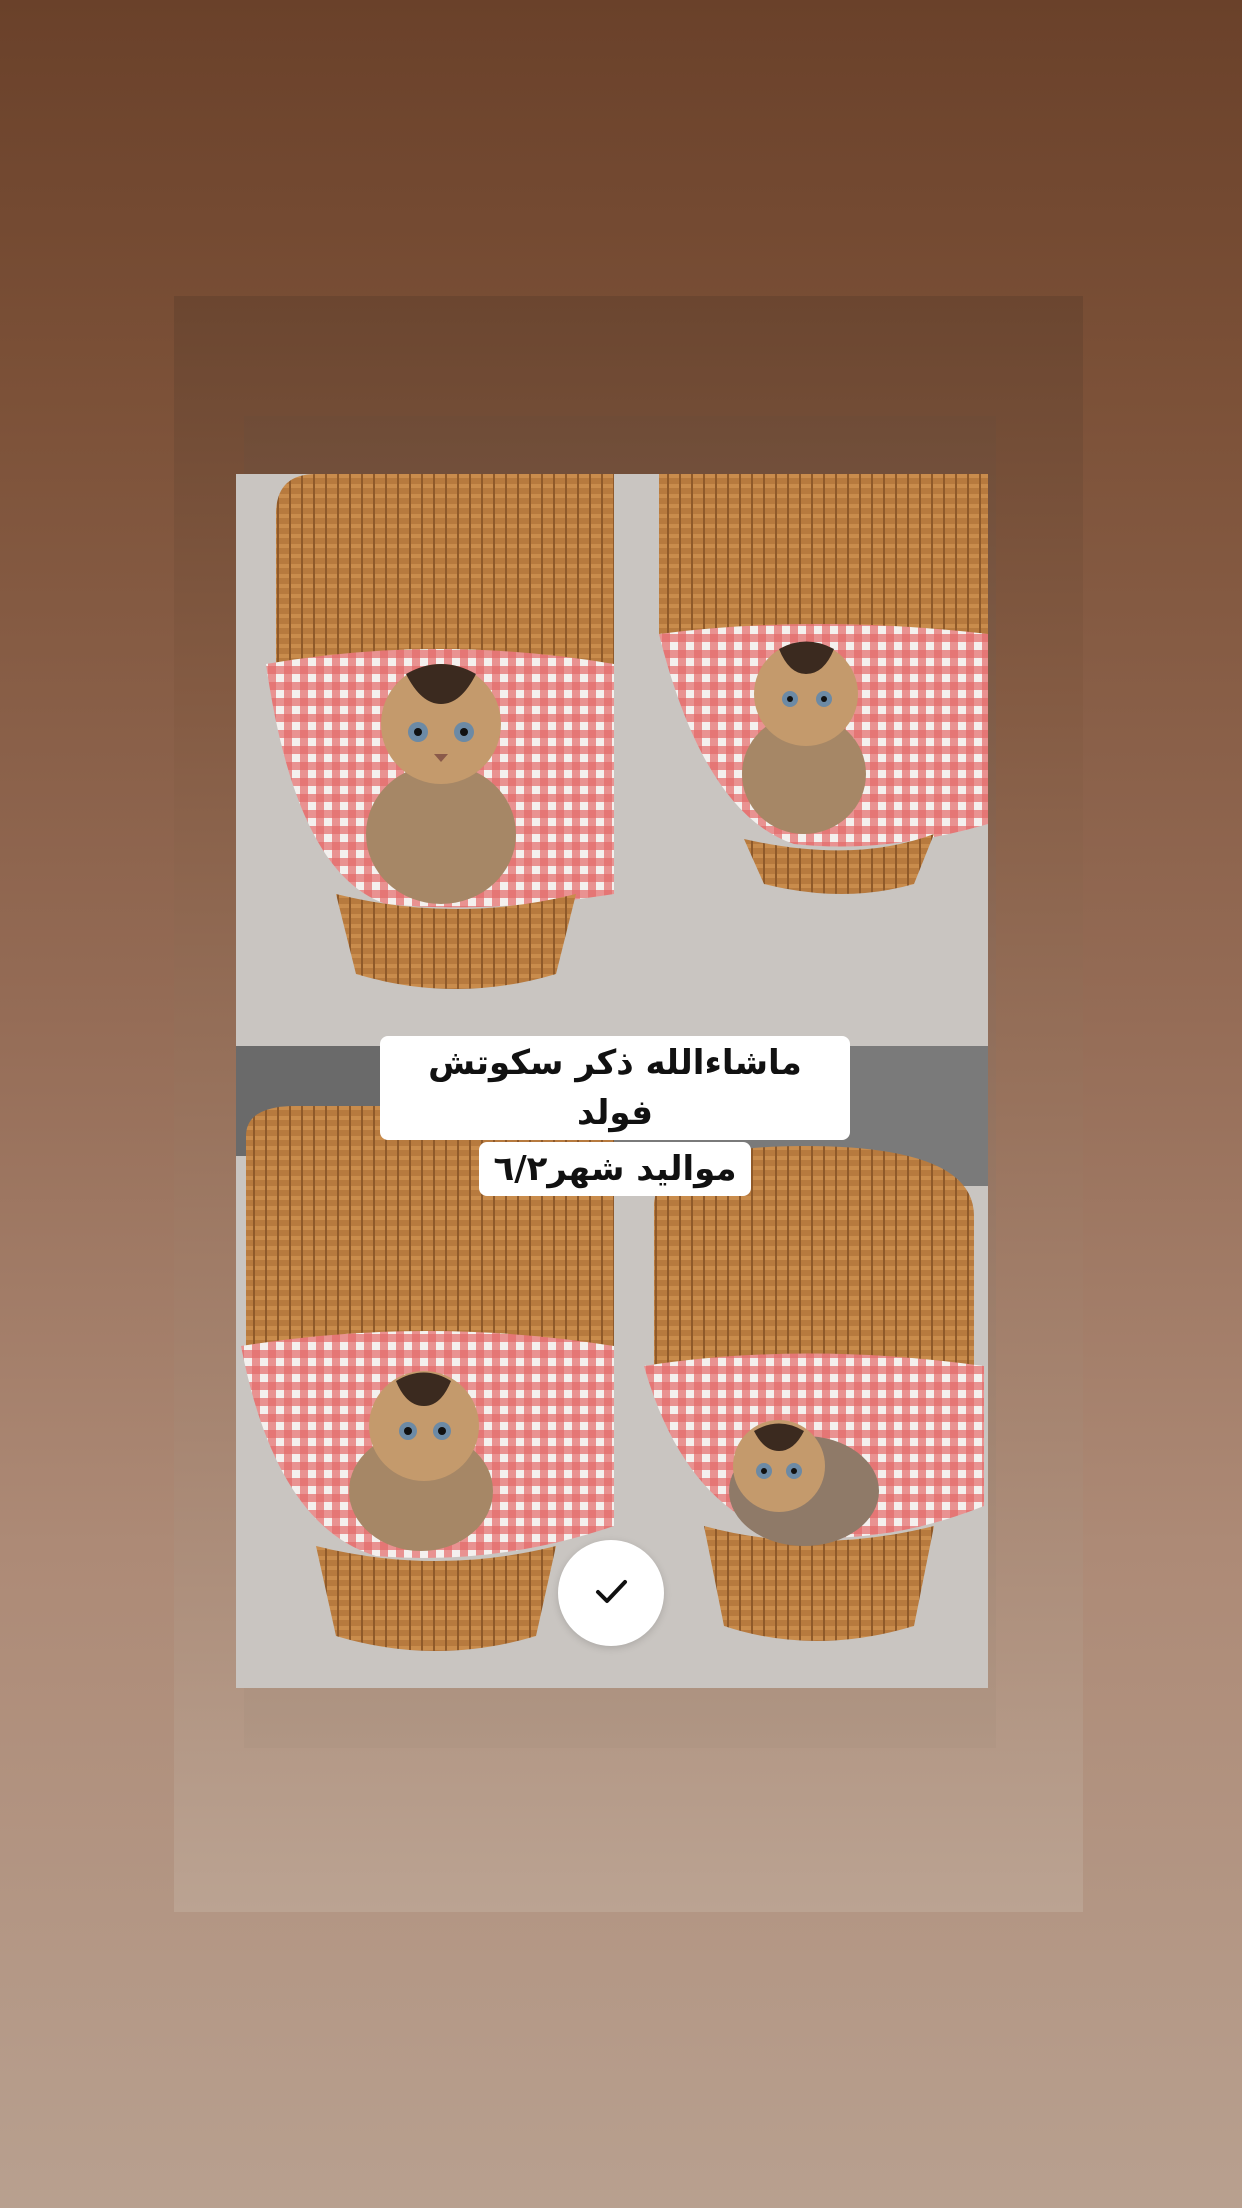 This screenshot has height=2208, width=1242. I want to click on caption-line-1: ماشاءالله ذكر سكوتش فولد, so click(615, 1088).